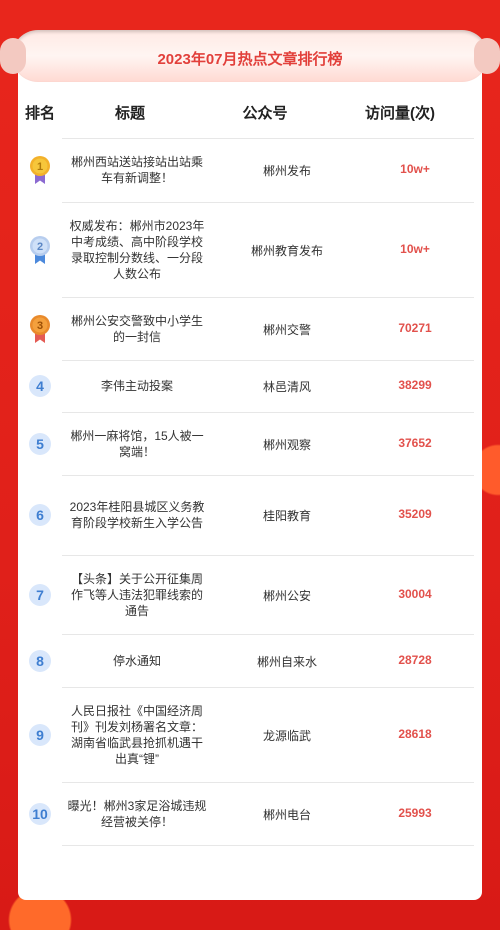 The image size is (500, 930). What do you see at coordinates (415, 327) in the screenshot?
I see `visit-count: 70271` at bounding box center [415, 327].